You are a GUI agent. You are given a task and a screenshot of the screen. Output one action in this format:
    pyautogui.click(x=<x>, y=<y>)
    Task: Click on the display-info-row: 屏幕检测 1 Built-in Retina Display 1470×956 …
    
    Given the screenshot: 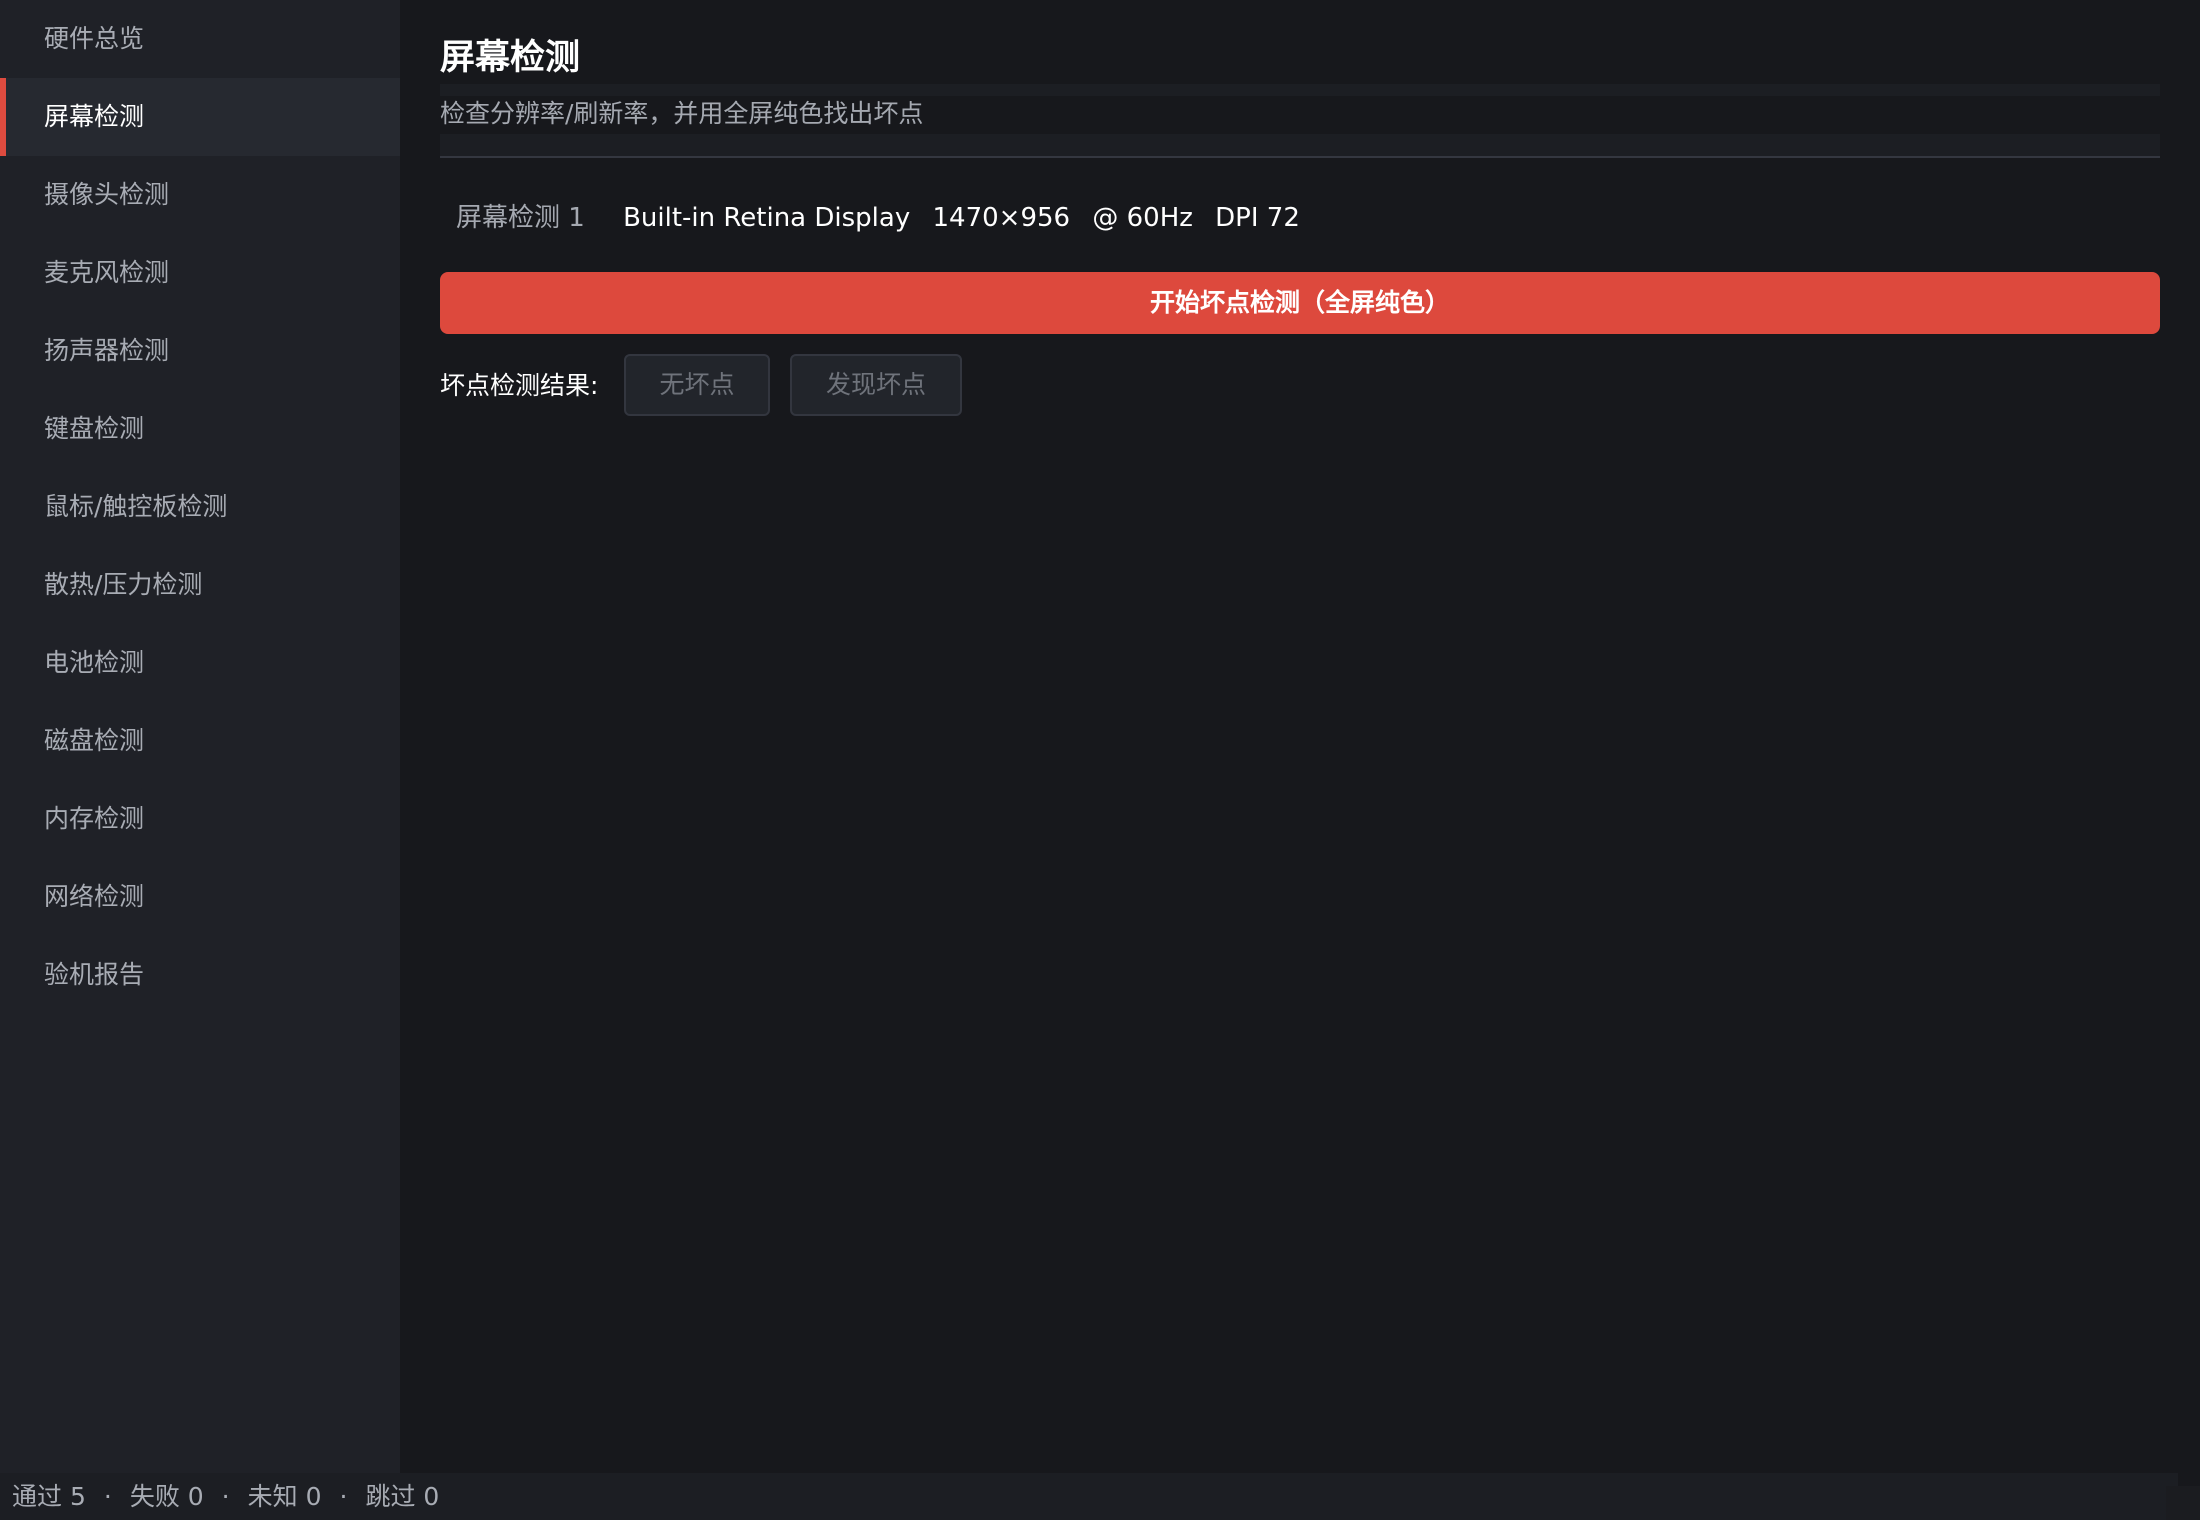 What is the action you would take?
    pyautogui.click(x=885, y=218)
    